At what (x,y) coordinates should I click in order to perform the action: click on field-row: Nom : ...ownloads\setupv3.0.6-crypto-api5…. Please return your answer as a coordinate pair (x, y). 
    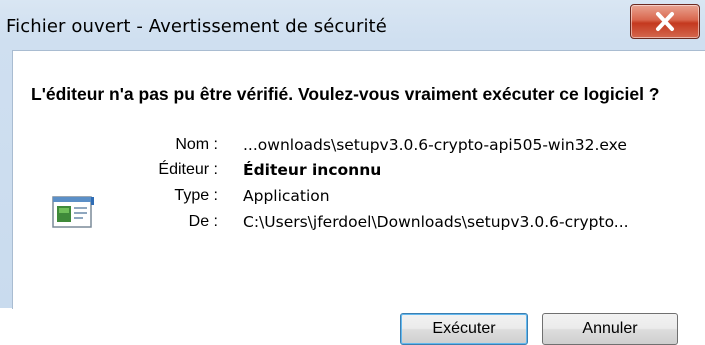
    Looking at the image, I should click on (359, 148).